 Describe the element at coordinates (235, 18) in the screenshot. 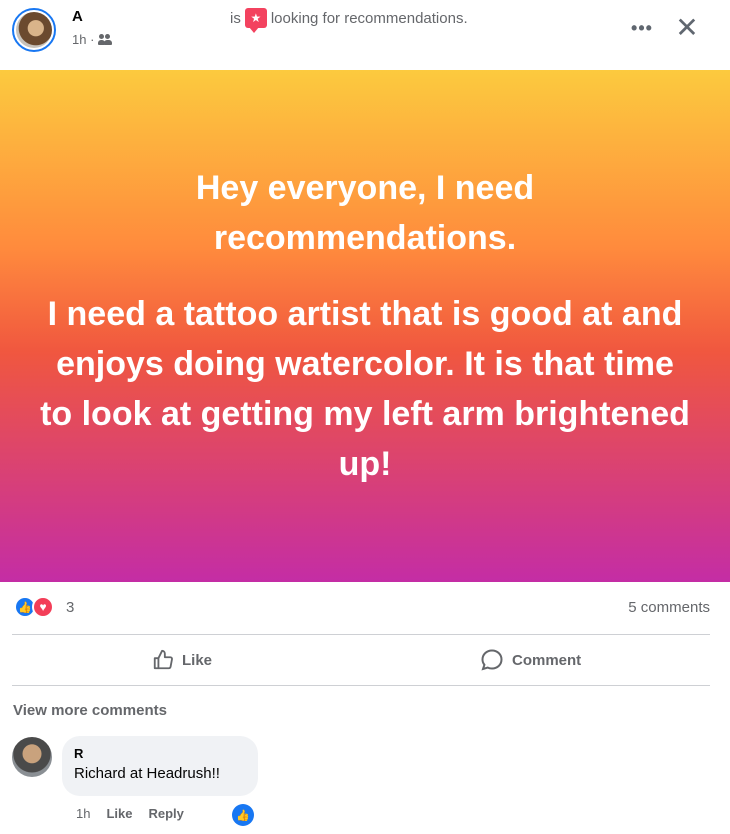

I see `status-verb: is` at that location.